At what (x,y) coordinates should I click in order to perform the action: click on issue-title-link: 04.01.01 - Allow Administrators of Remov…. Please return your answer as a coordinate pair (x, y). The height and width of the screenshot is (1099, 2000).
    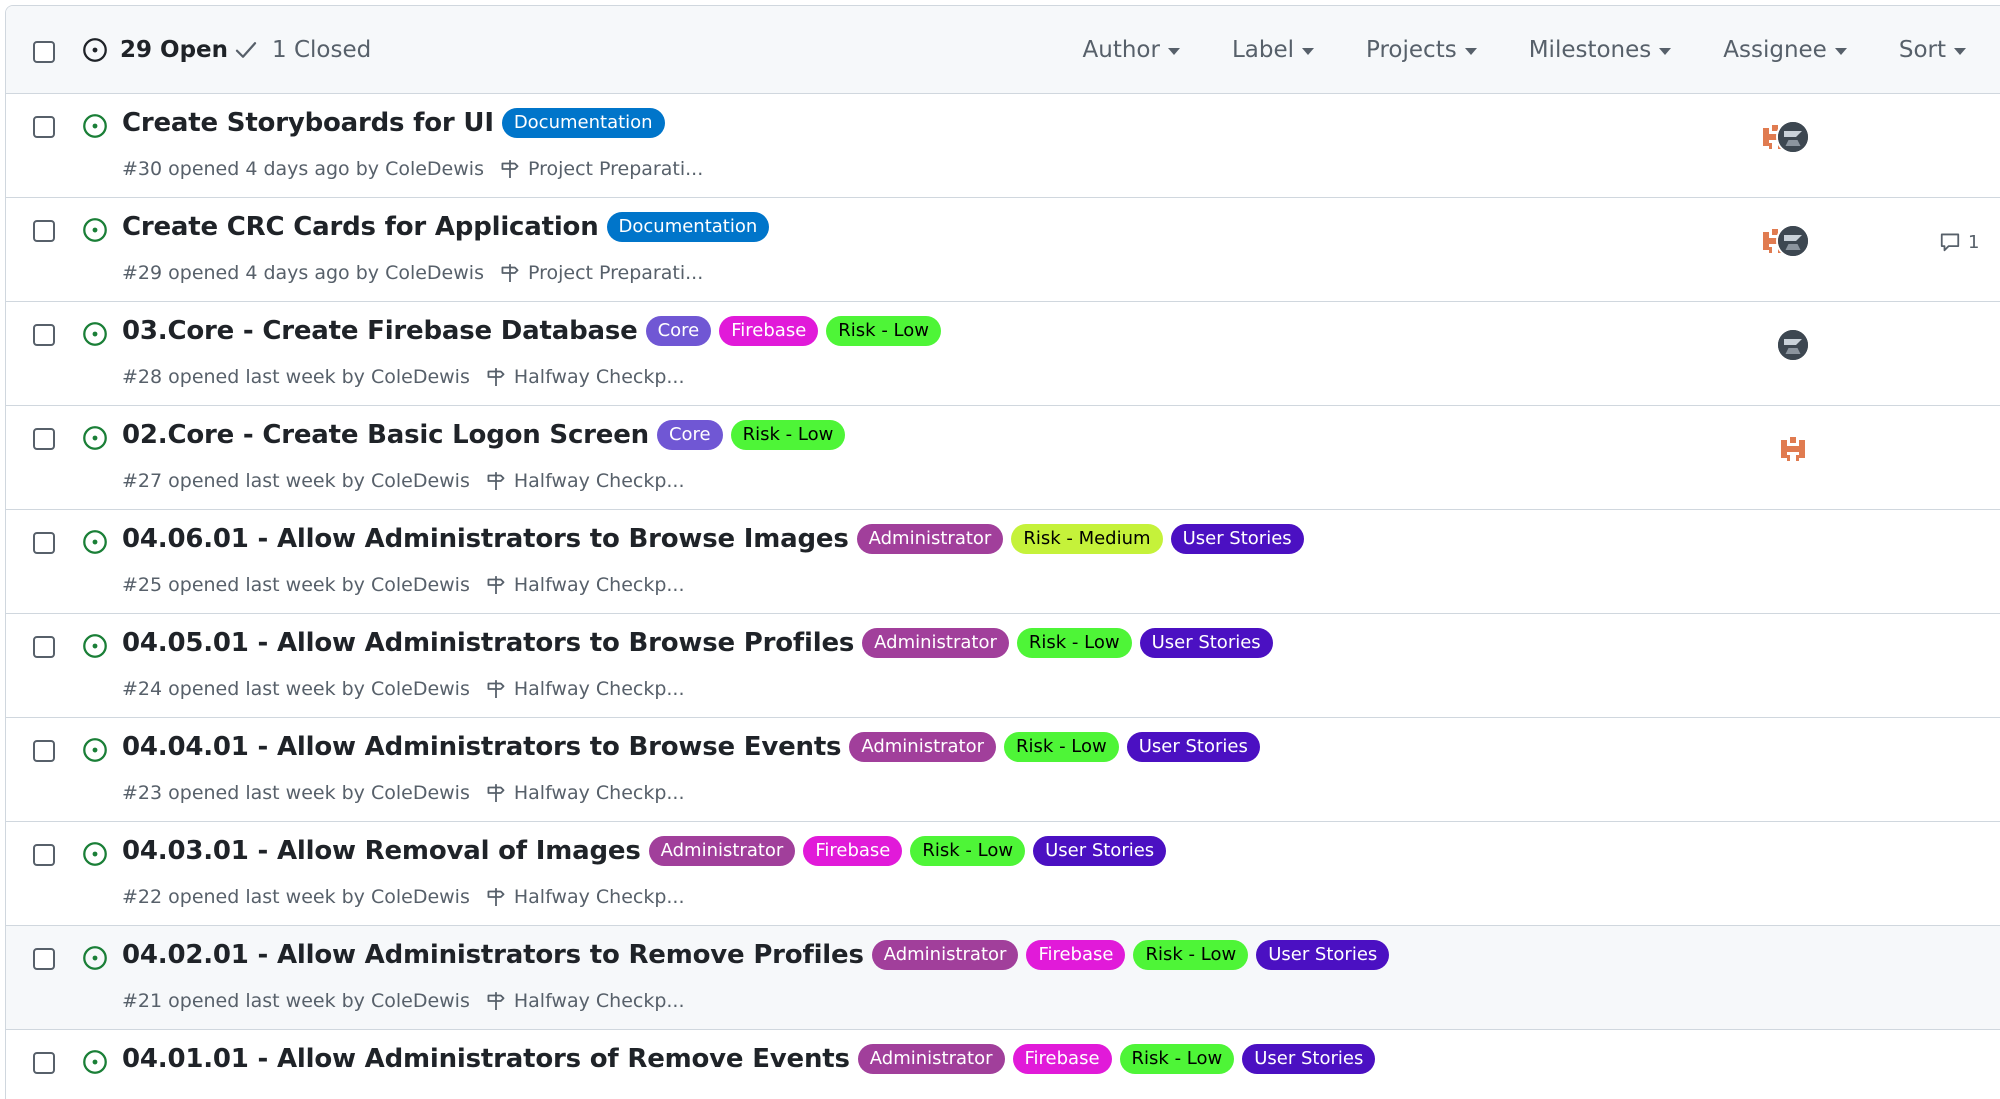
    Looking at the image, I should click on (486, 1059).